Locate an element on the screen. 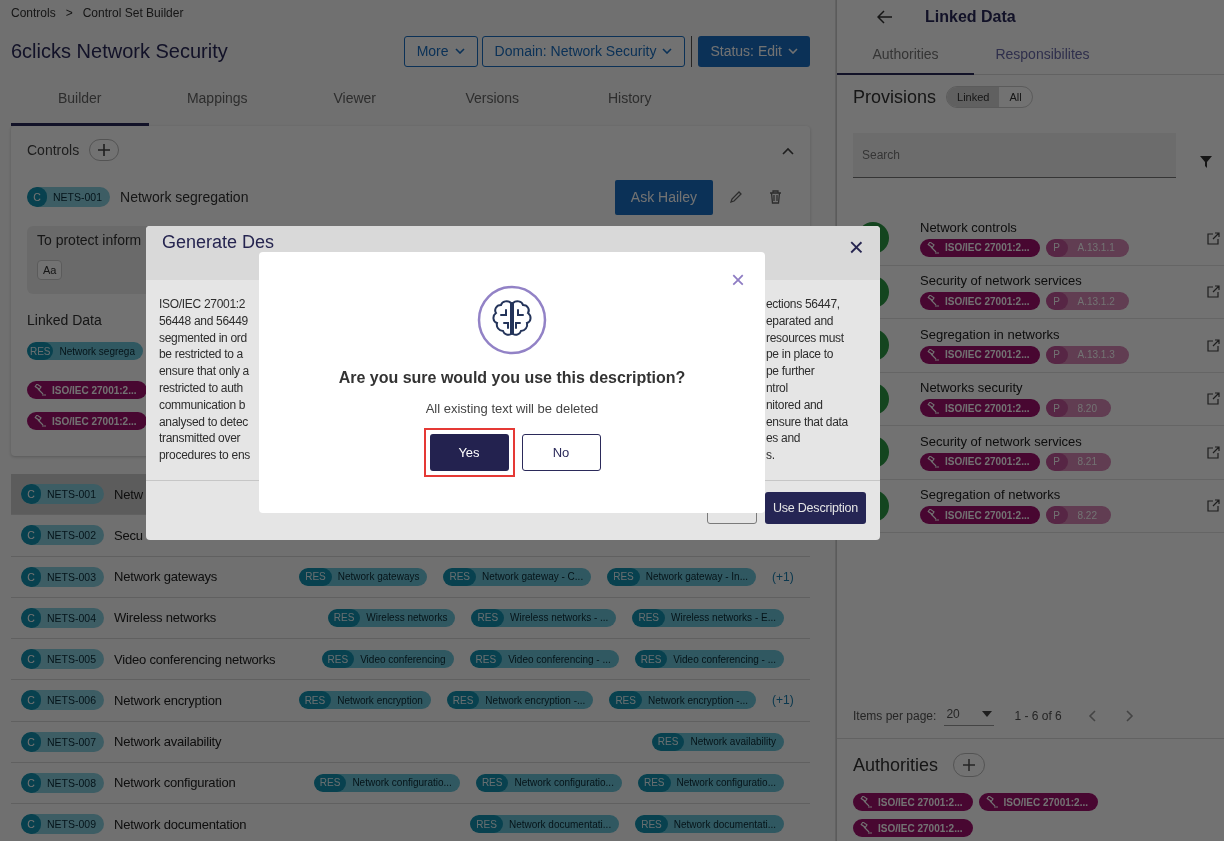 This screenshot has height=841, width=1224. responsibility-chip: RES Network gateways is located at coordinates (363, 576).